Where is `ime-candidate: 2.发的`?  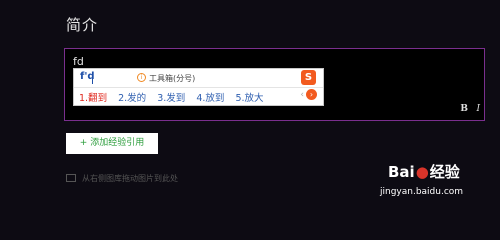 ime-candidate: 2.发的 is located at coordinates (132, 97).